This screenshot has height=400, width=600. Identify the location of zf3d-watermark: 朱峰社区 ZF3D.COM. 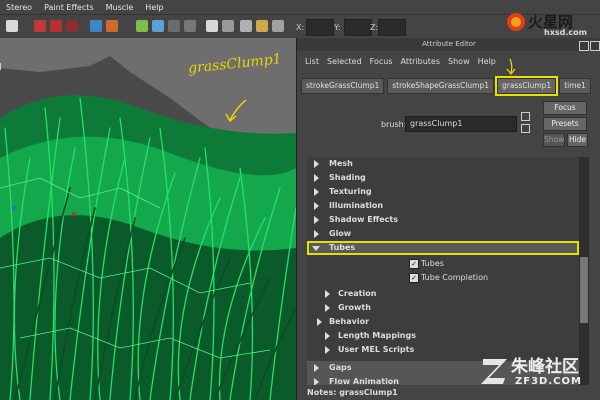
(540, 375).